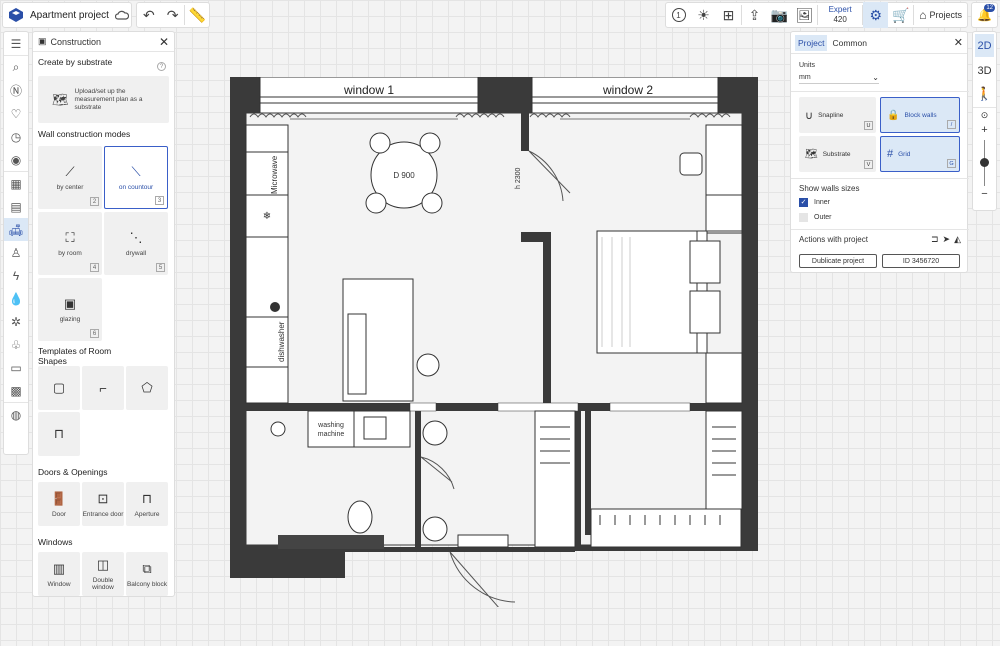 The width and height of the screenshot is (1000, 646). I want to click on desk-chair, so click(691, 164).